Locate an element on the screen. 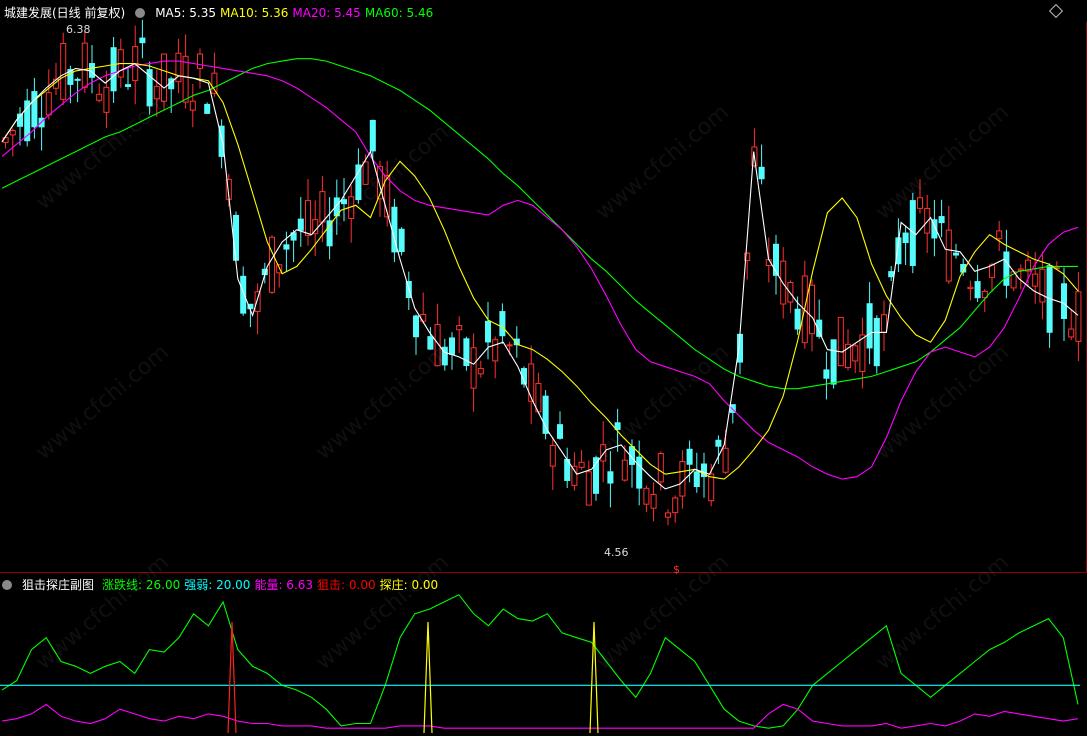  indicator-legend-1: 强弱: 20.00 is located at coordinates (217, 585).